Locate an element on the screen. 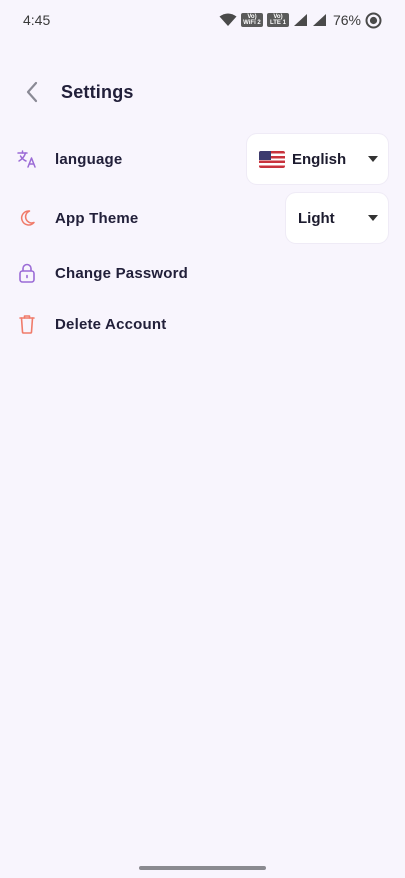 This screenshot has height=878, width=405. language-label: language is located at coordinates (89, 159).